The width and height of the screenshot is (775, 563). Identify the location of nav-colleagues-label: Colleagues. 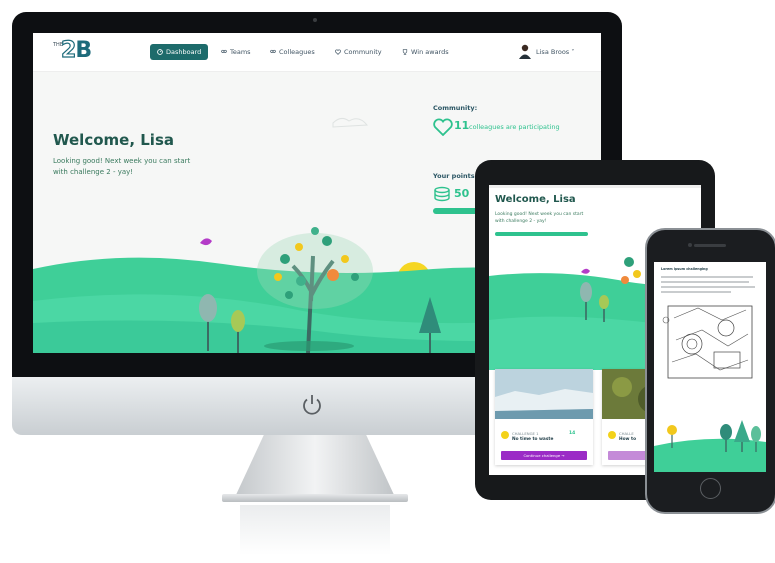
(297, 52).